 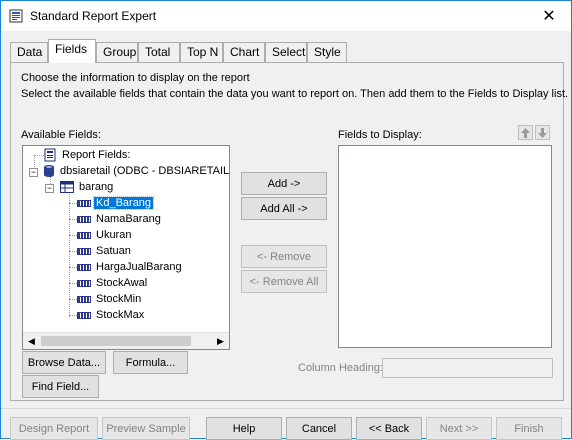 I want to click on tree-field-kd-barang: Kd_Barang, so click(x=116, y=203).